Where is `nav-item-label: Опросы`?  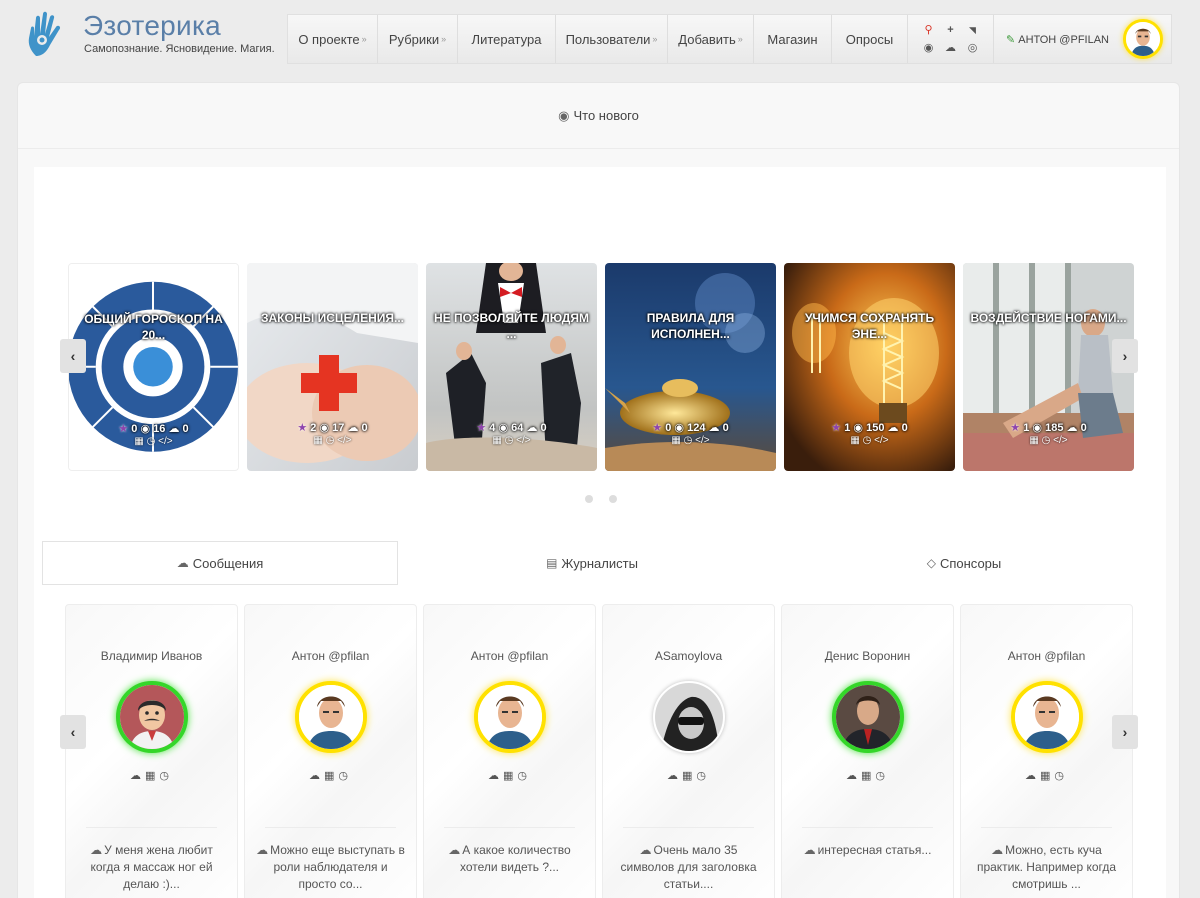 nav-item-label: Опросы is located at coordinates (869, 39).